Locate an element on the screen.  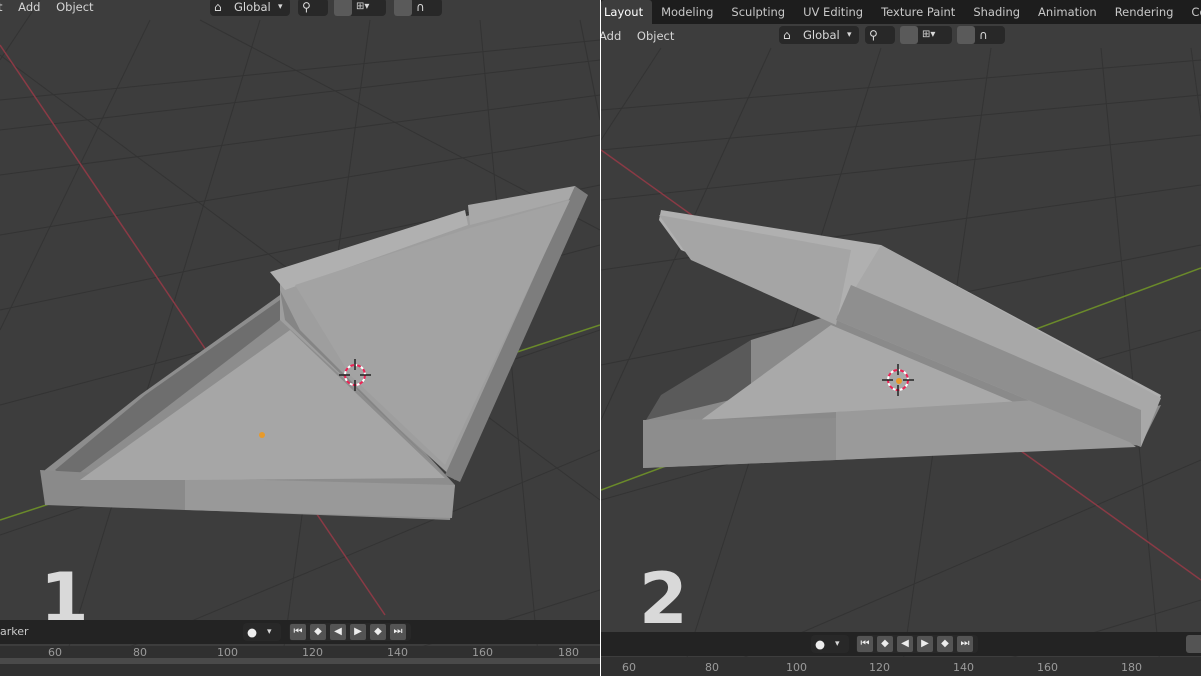
menu-marker: arker is located at coordinates (14, 631).